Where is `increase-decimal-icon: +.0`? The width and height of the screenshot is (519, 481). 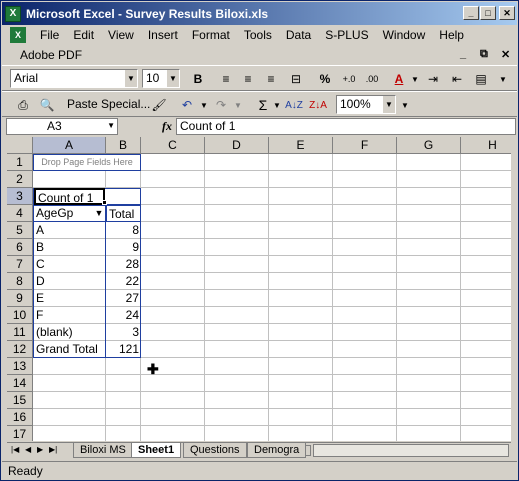
increase-decimal-icon: +.0 is located at coordinates (349, 79).